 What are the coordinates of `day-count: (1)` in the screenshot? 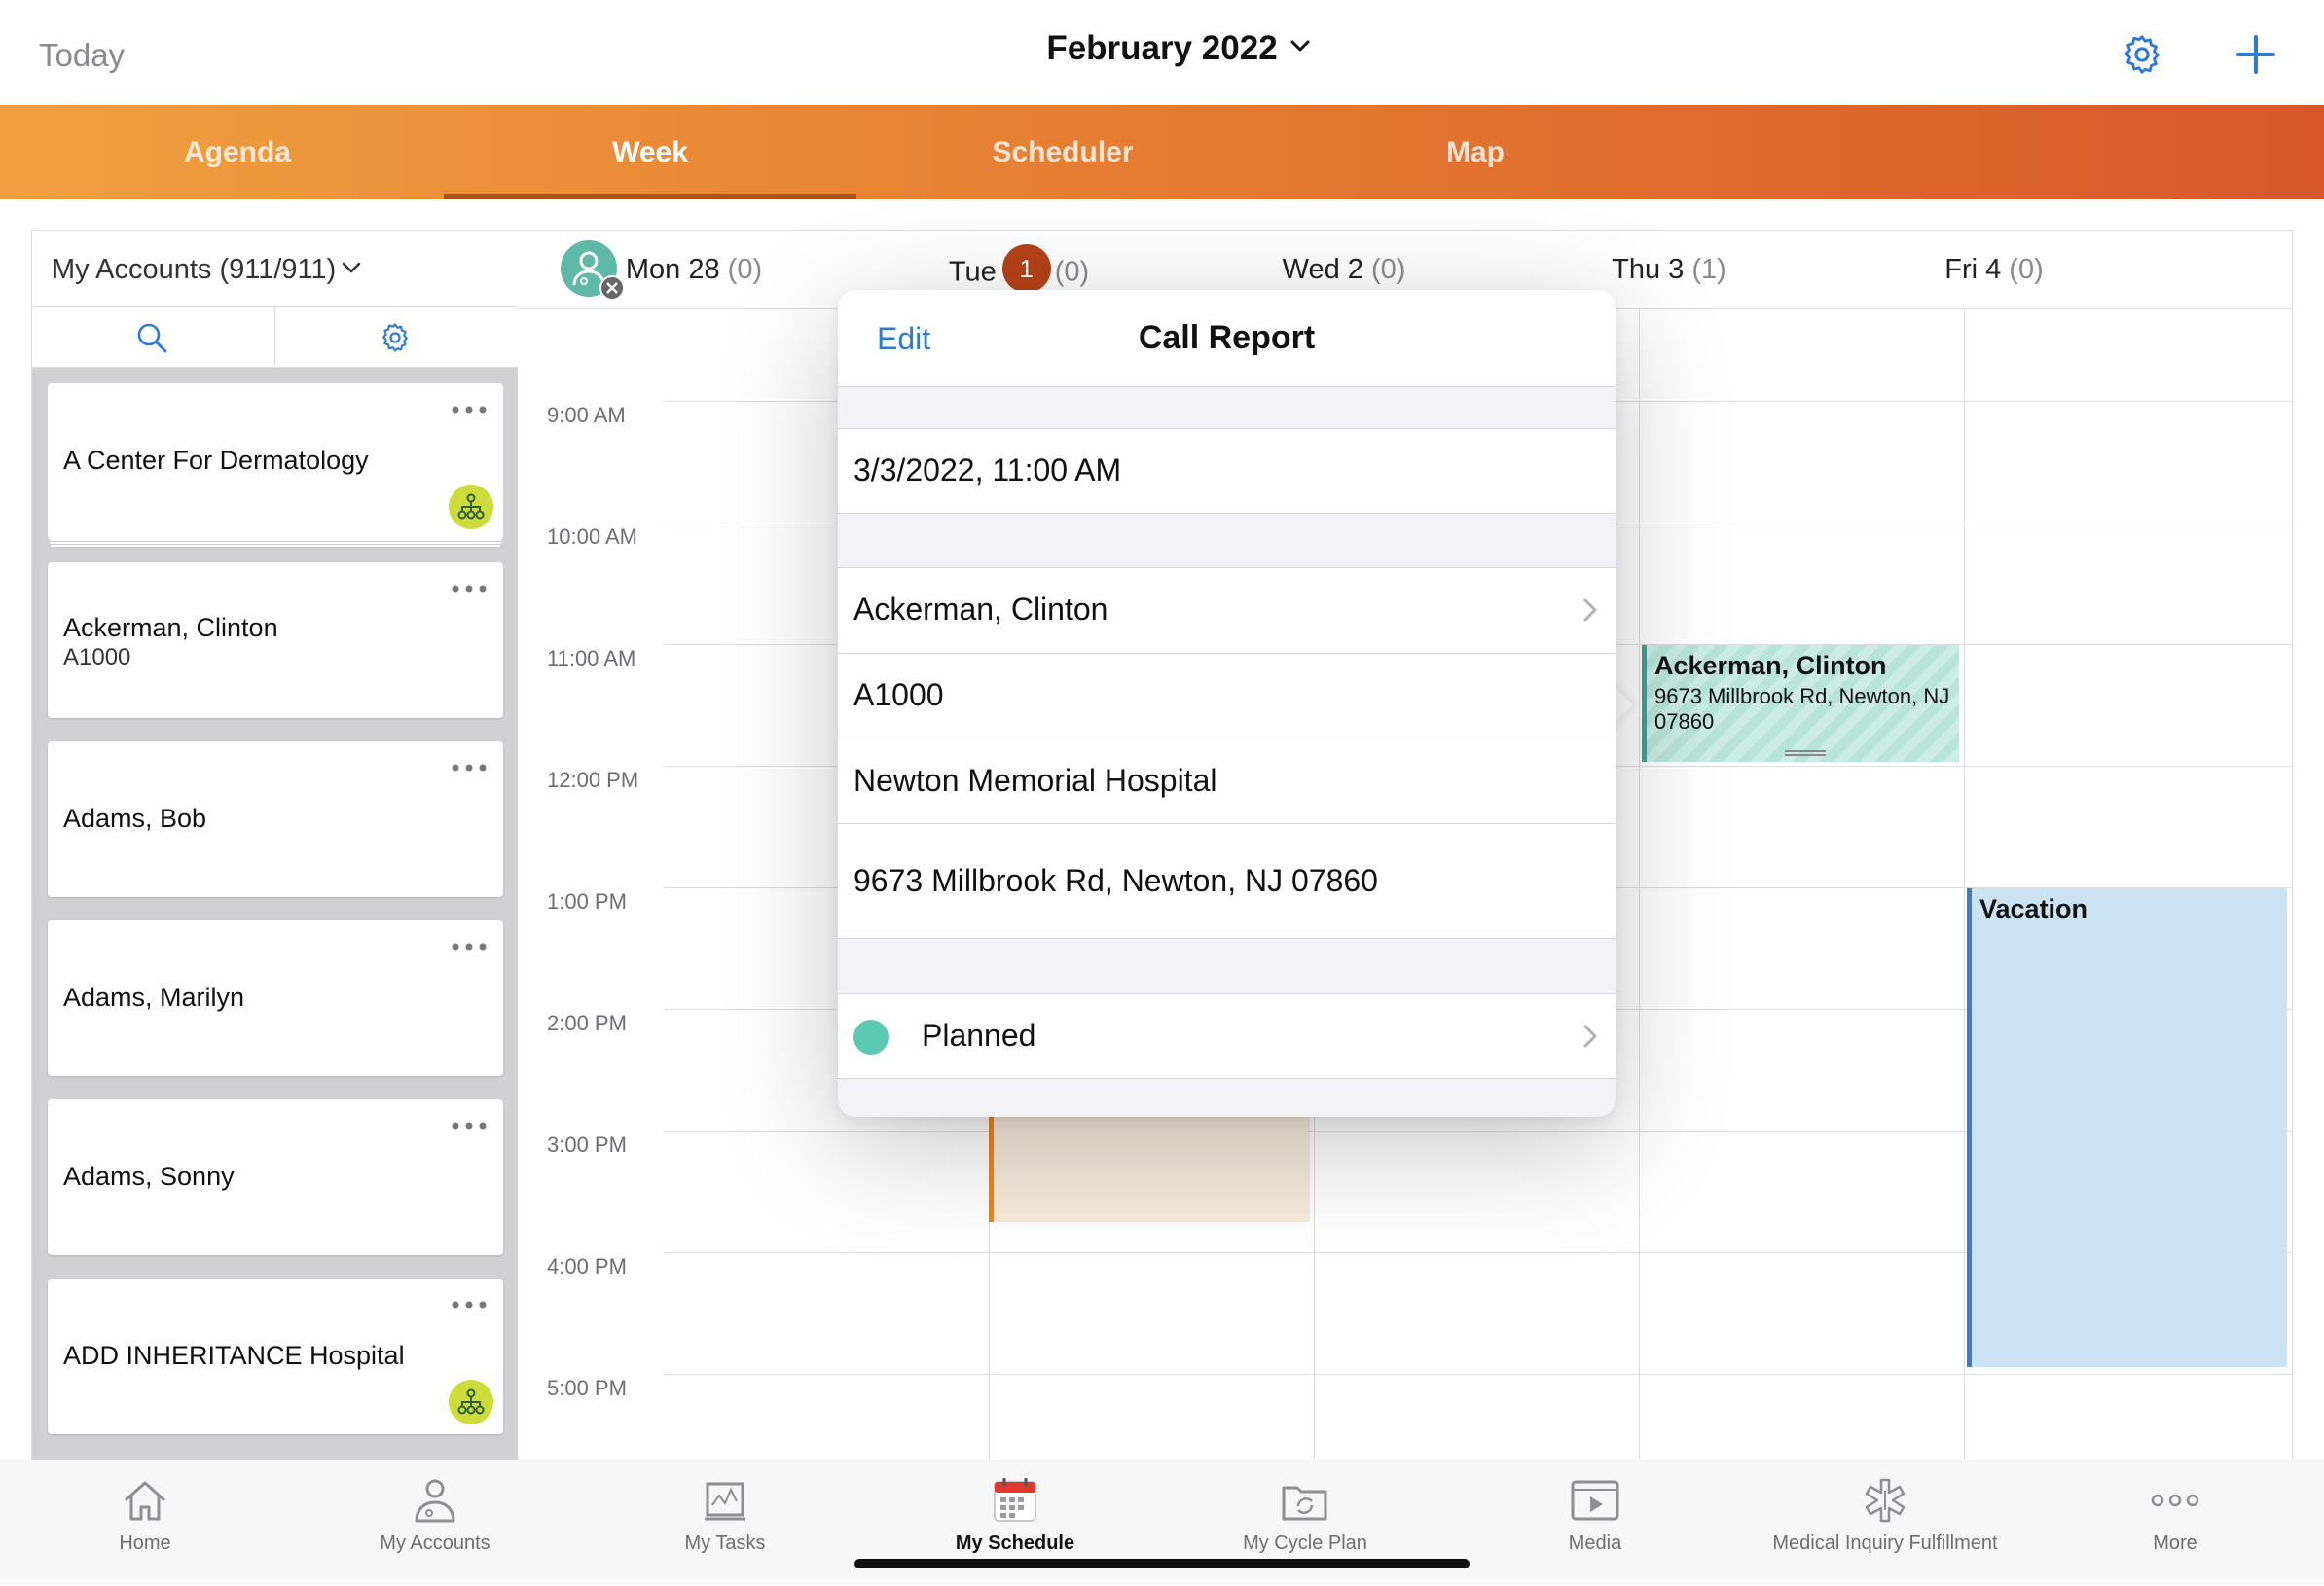 It's located at (1708, 269).